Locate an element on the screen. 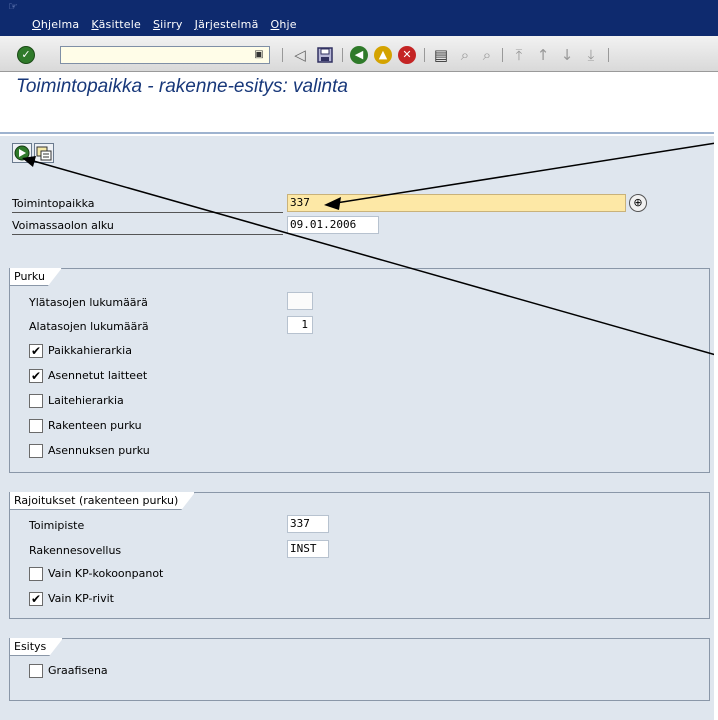 This screenshot has width=718, height=720. checkbox-label: Laitehierarkia is located at coordinates (86, 400).